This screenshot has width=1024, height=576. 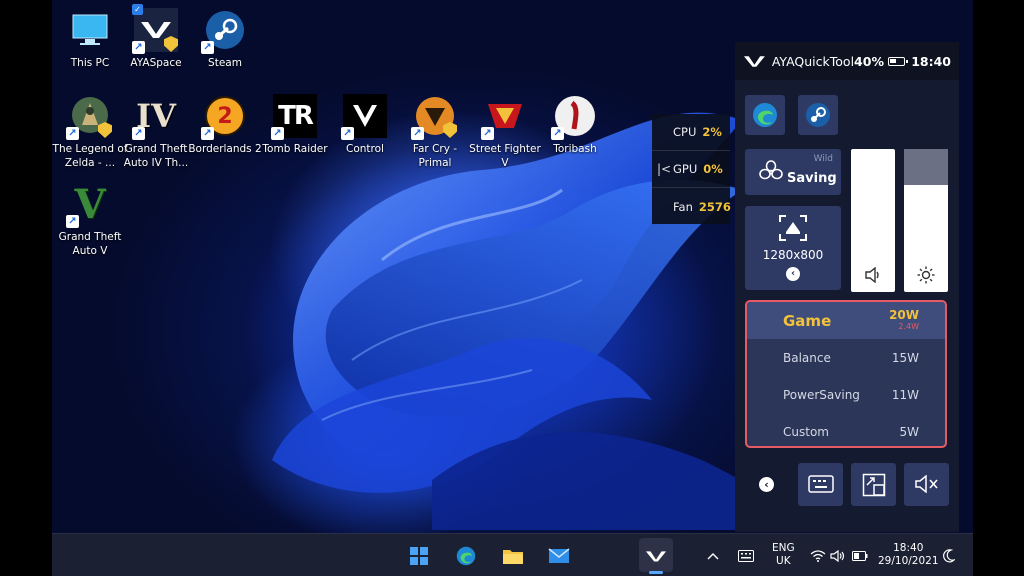 I want to click on desktop-icon-borderlands: 2 ↗ Borderlands 2, so click(x=225, y=125).